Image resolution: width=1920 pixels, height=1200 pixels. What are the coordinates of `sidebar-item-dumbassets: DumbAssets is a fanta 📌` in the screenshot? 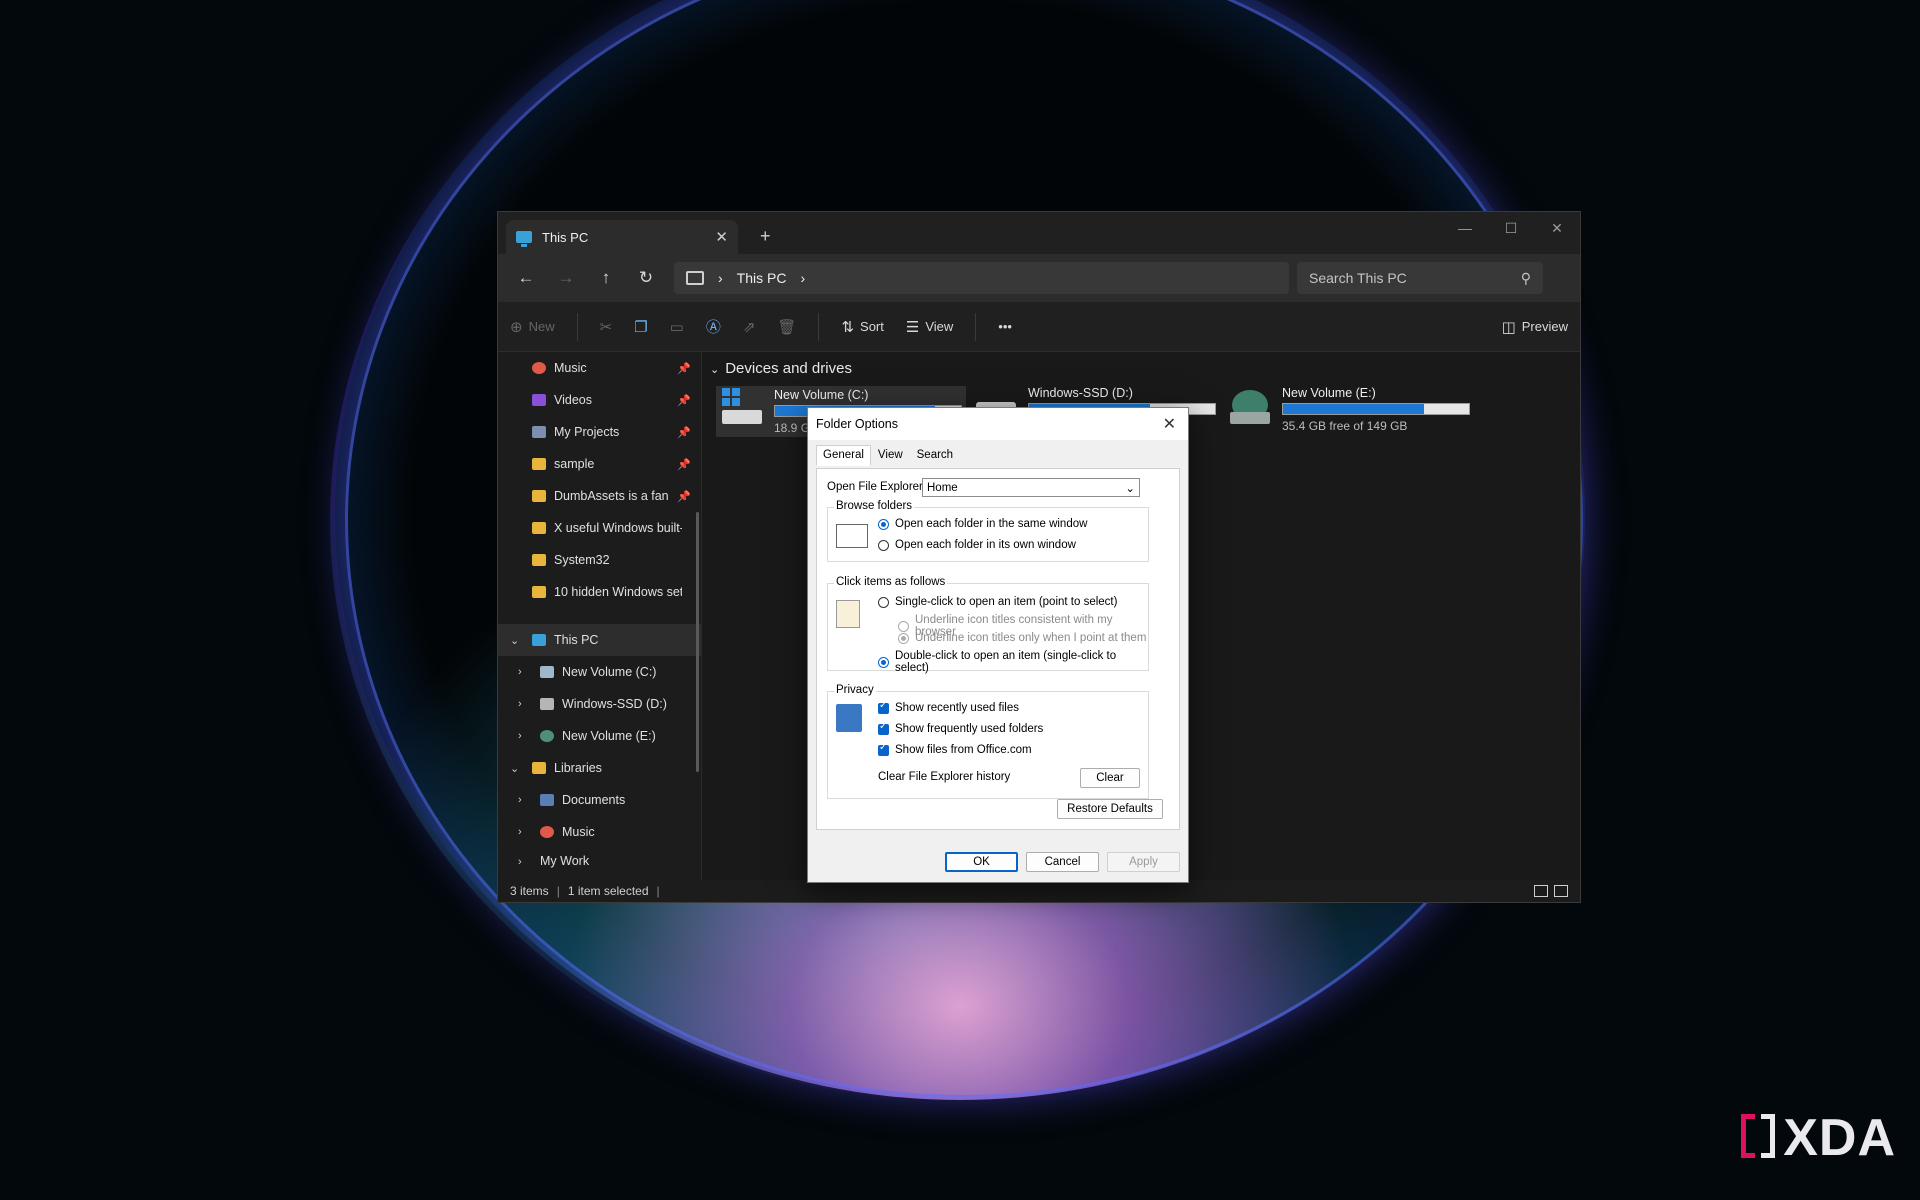 It's located at (599, 496).